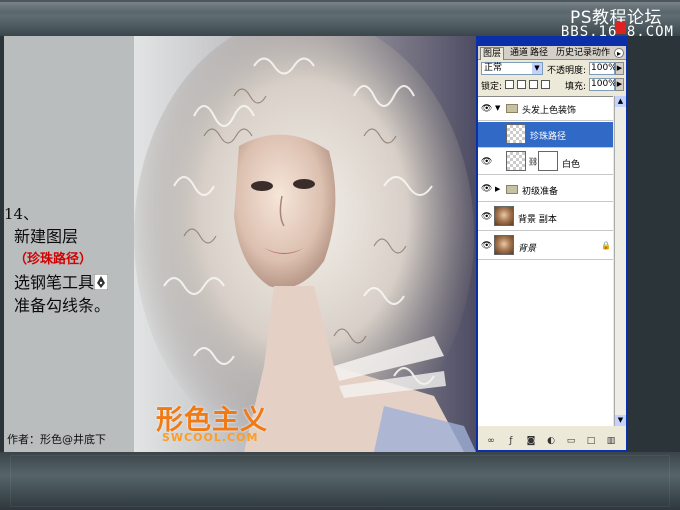  What do you see at coordinates (492, 53) in the screenshot?
I see `tab-layers: 图层` at bounding box center [492, 53].